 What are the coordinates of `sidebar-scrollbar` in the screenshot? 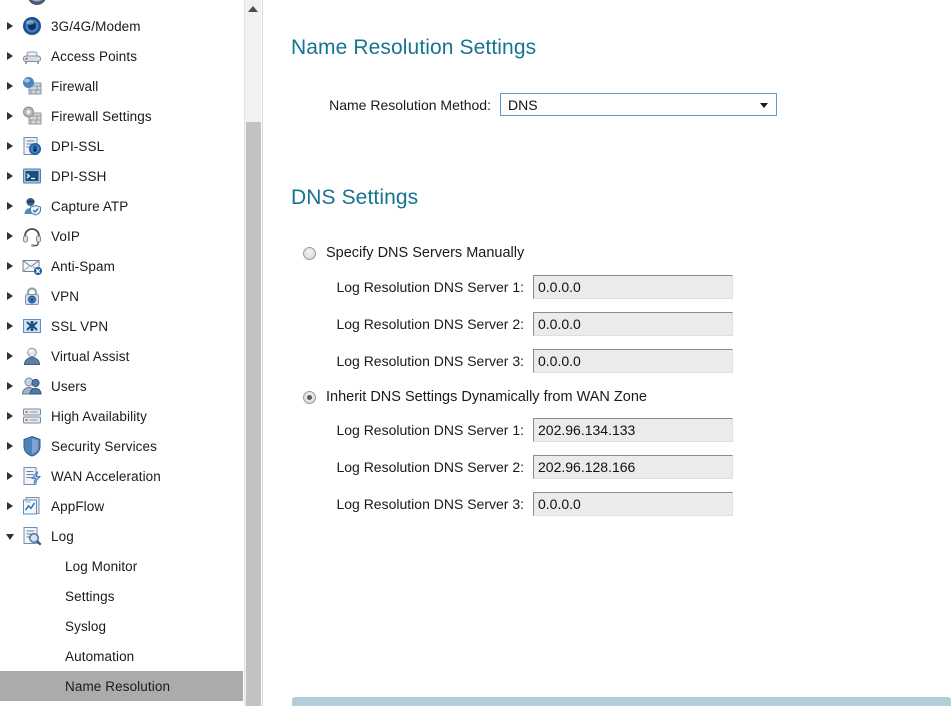 It's located at (252, 353).